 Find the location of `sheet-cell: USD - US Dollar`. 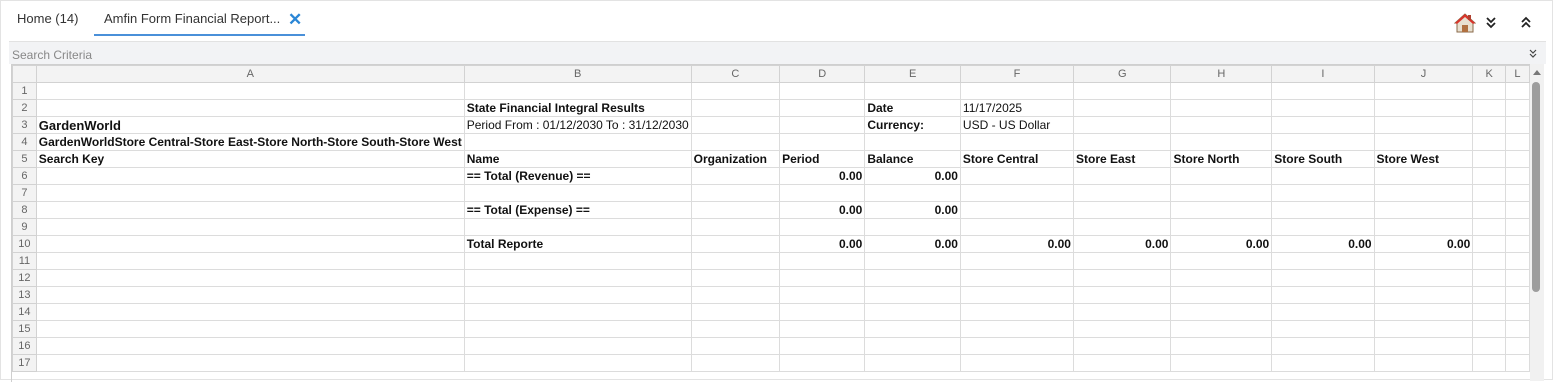

sheet-cell: USD - US Dollar is located at coordinates (1016, 125).